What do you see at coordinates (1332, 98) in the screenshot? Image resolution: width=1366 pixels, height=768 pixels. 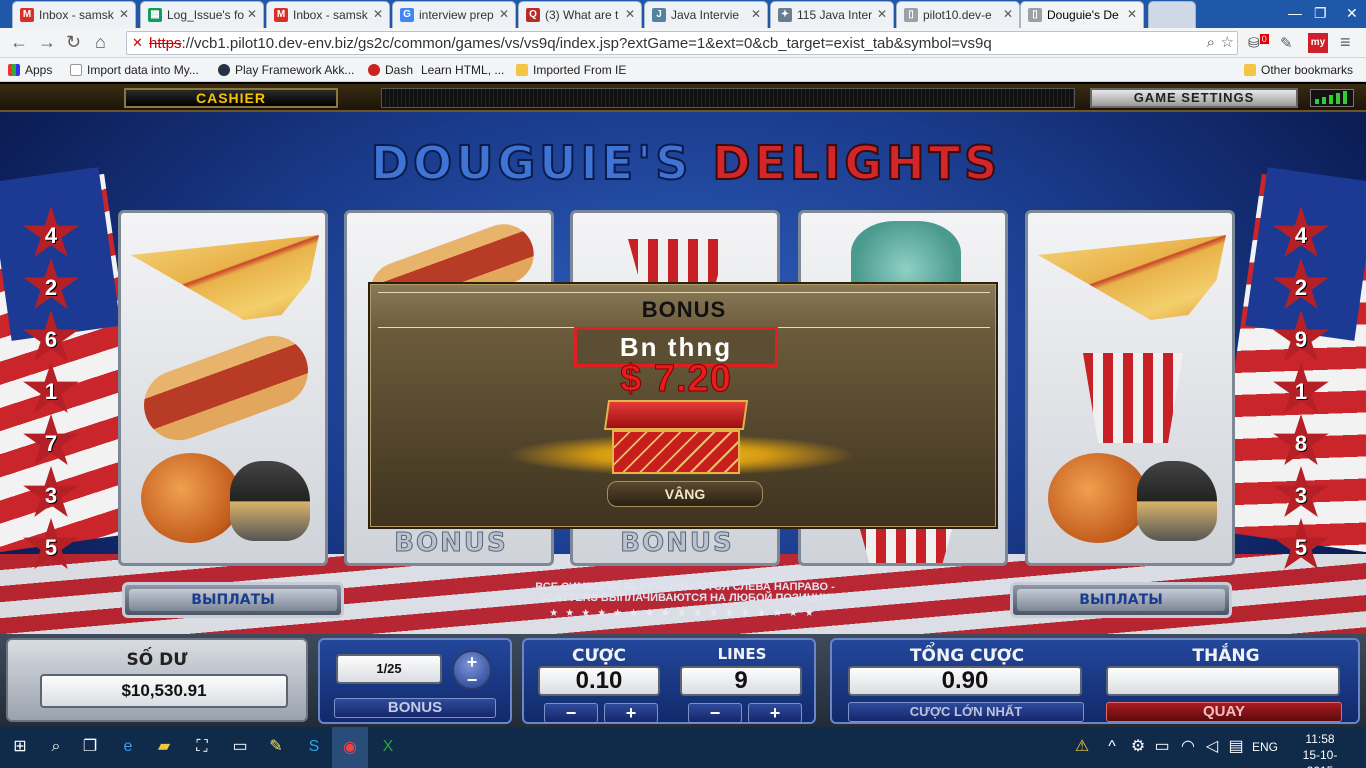 I see `signal-strength-icon` at bounding box center [1332, 98].